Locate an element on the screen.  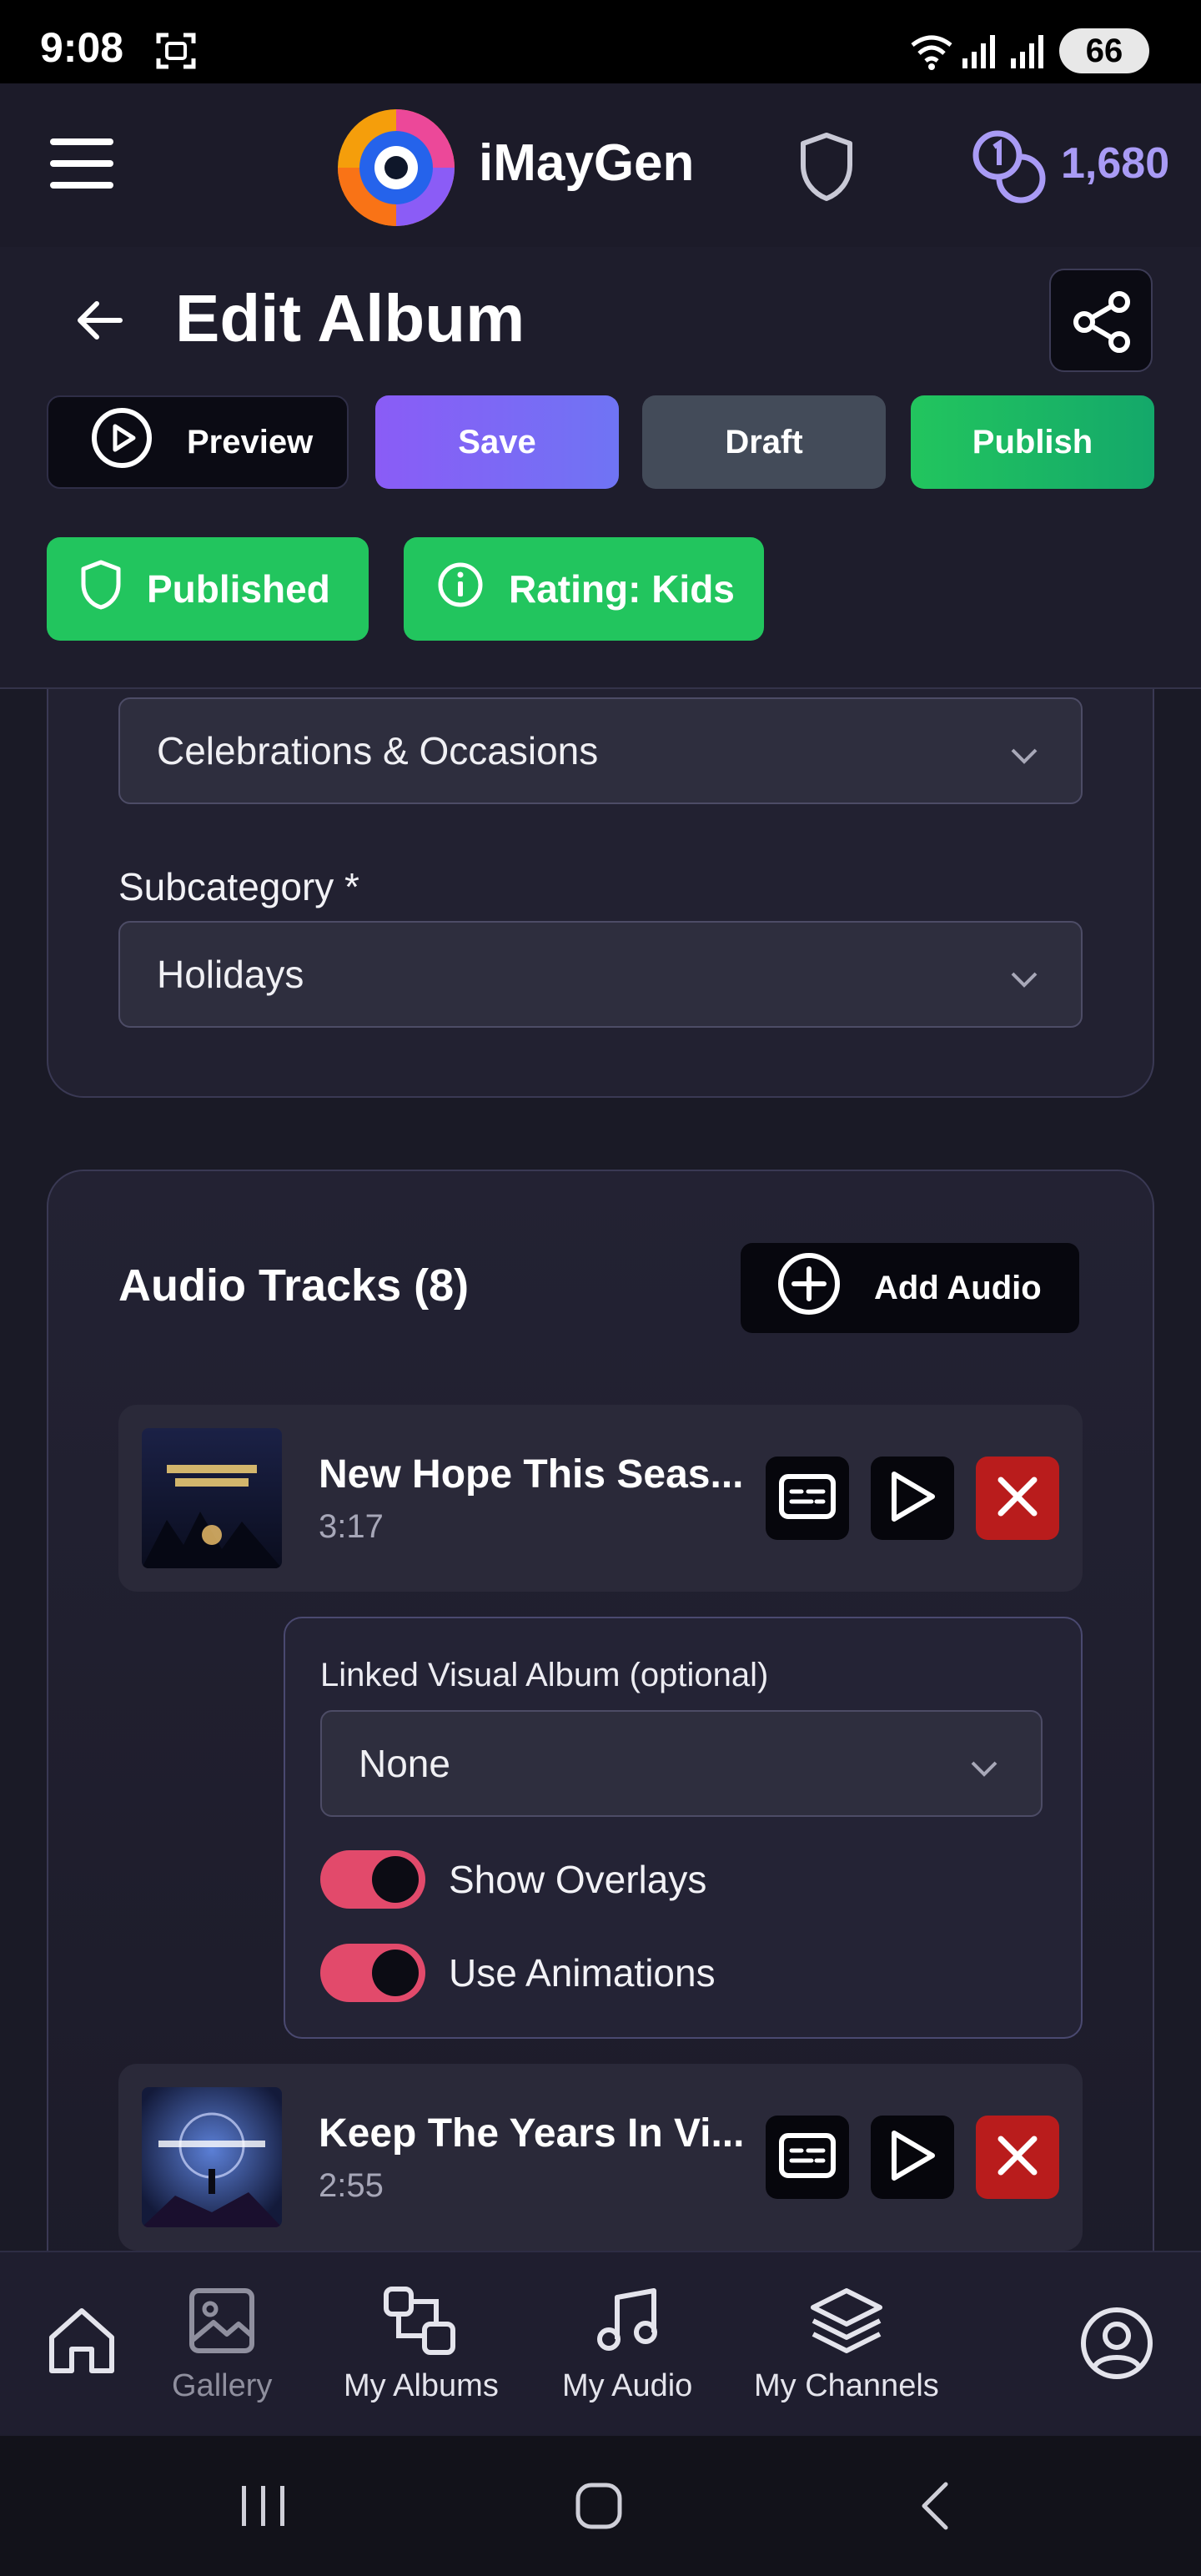
signal-icon is located at coordinates (979, 53).